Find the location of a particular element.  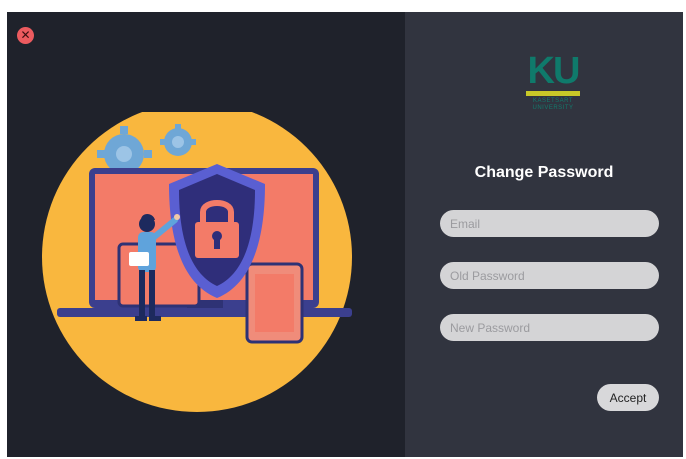

email-field is located at coordinates (549, 223).